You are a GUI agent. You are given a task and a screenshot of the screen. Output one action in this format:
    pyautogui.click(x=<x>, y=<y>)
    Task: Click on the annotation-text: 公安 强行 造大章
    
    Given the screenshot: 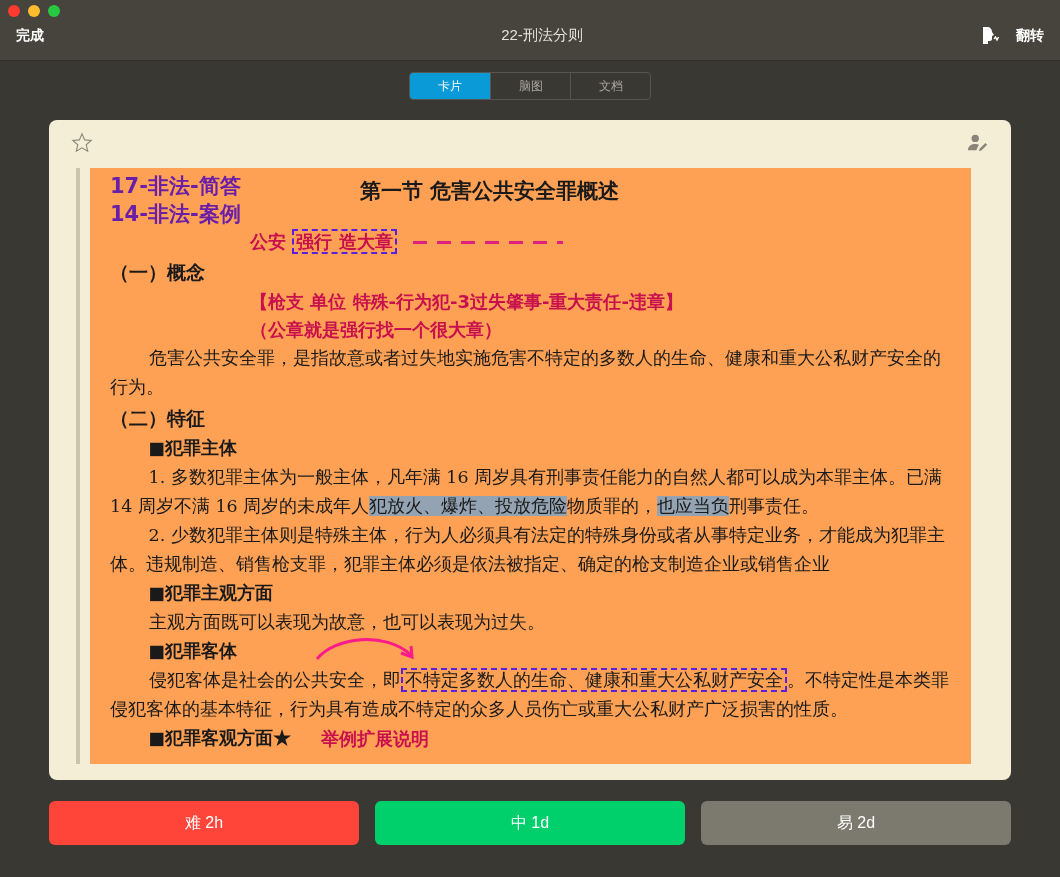 What is the action you would take?
    pyautogui.click(x=253, y=242)
    